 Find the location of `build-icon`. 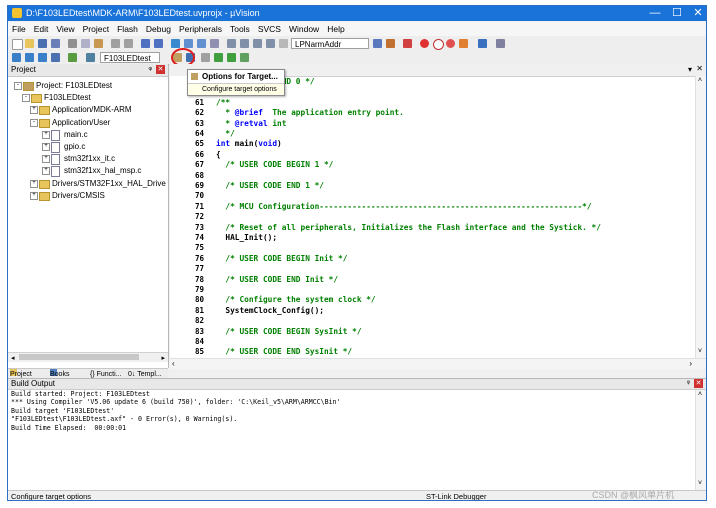

build-icon is located at coordinates (29, 57).